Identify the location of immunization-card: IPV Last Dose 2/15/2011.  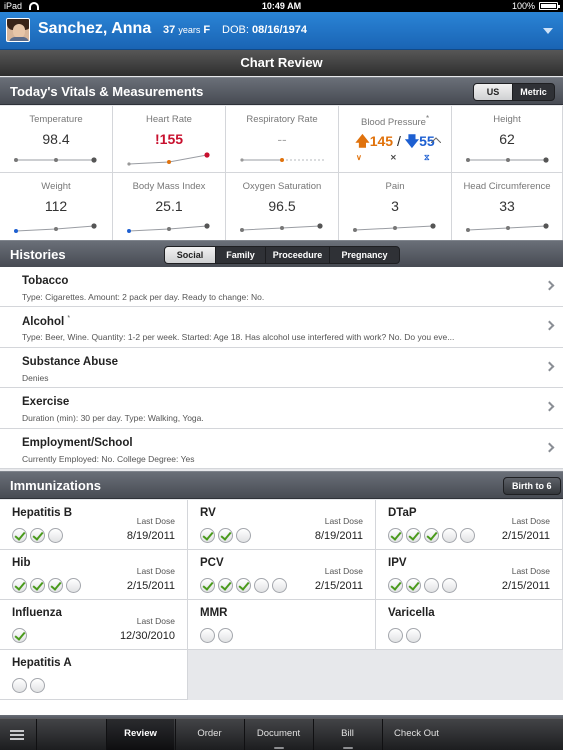
(469, 575).